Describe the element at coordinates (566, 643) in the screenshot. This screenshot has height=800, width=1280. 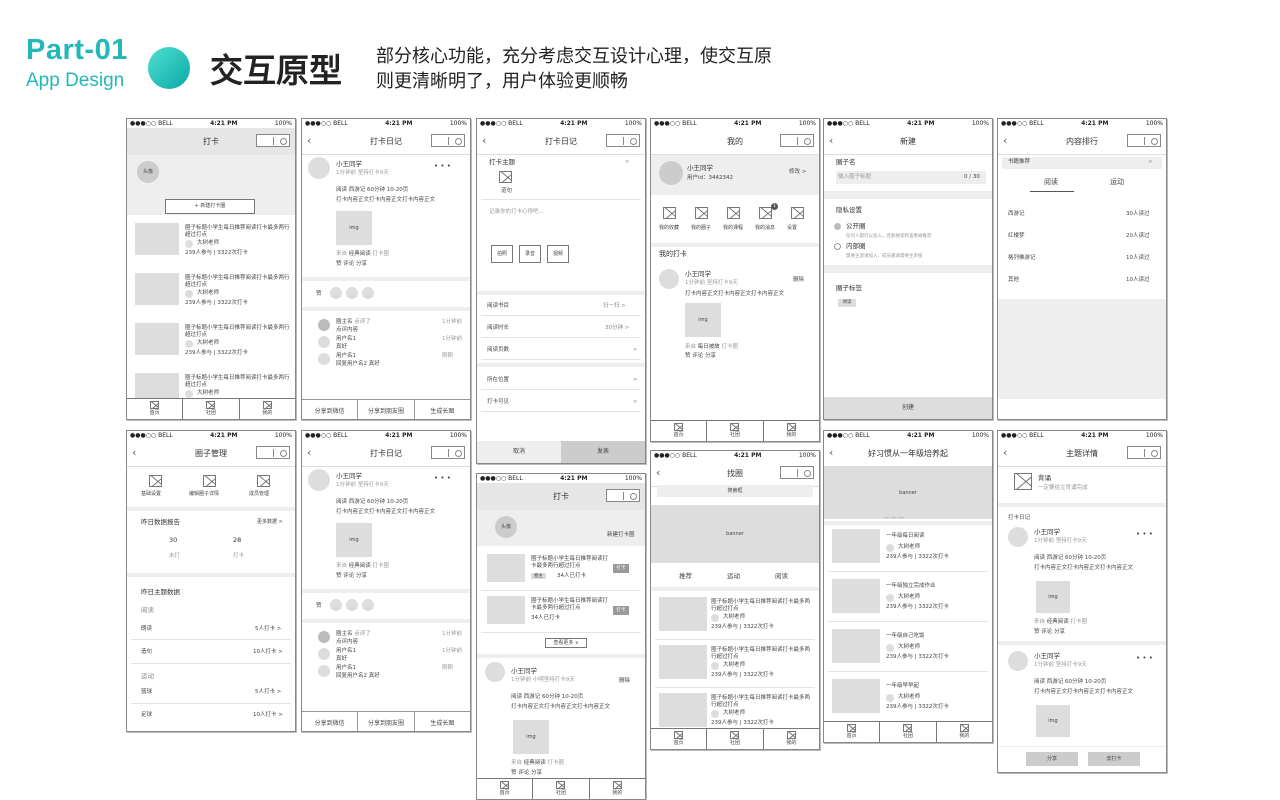
I see `see-more-button: 查看更多 ∨` at that location.